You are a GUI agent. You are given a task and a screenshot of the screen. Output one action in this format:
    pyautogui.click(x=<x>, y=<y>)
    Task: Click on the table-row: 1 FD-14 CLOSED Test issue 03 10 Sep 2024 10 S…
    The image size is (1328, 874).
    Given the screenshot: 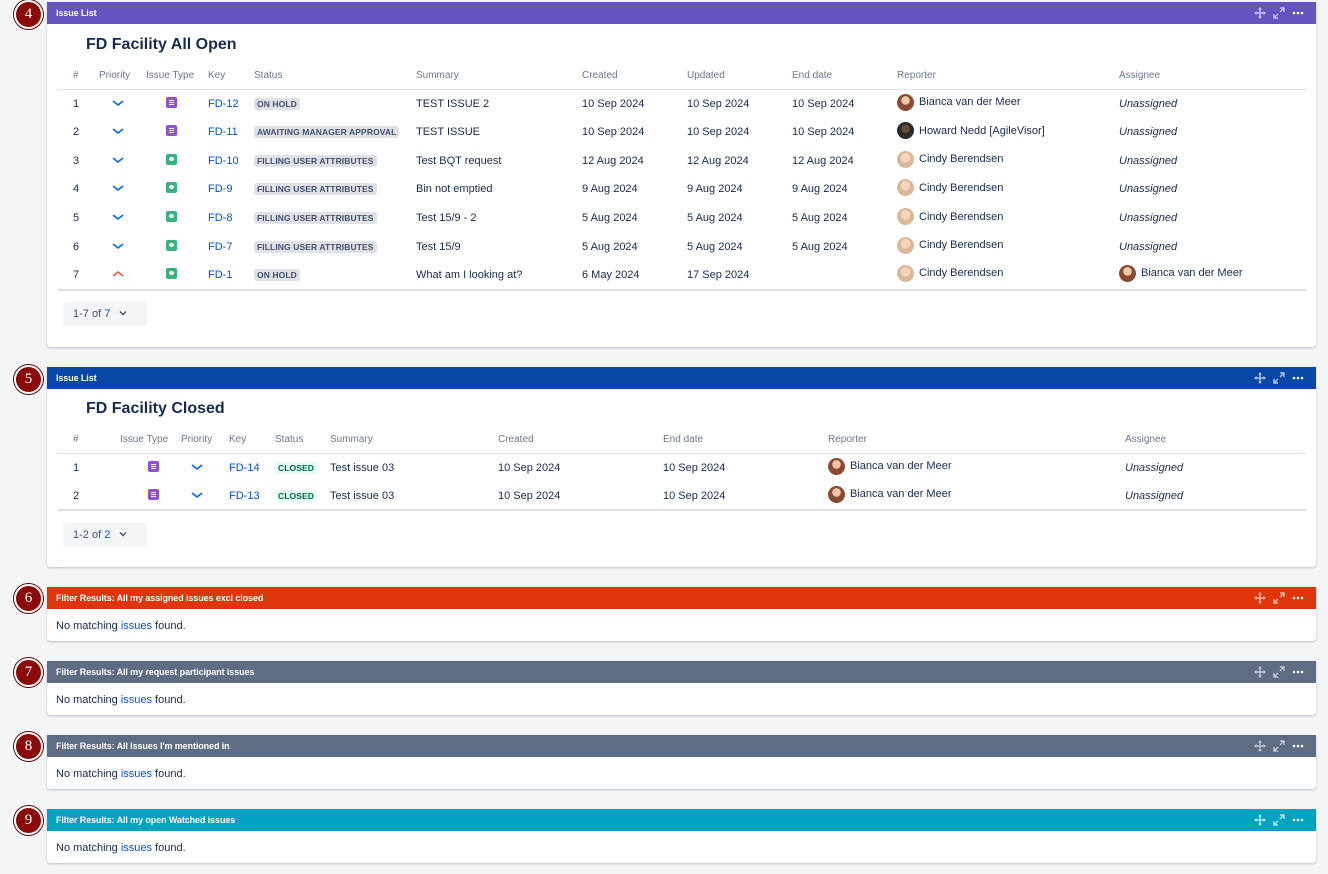 What is the action you would take?
    pyautogui.click(x=681, y=467)
    